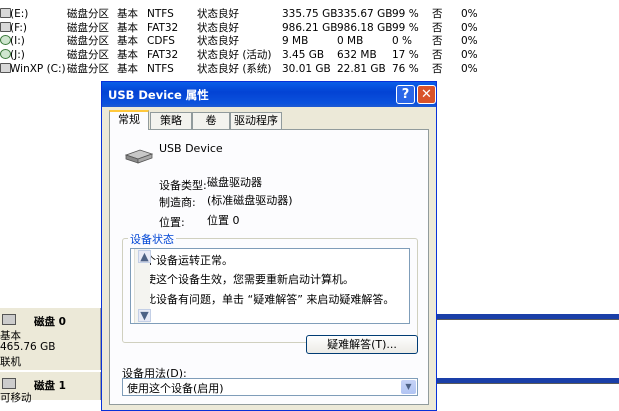  I want to click on device-name: USB Device, so click(191, 148).